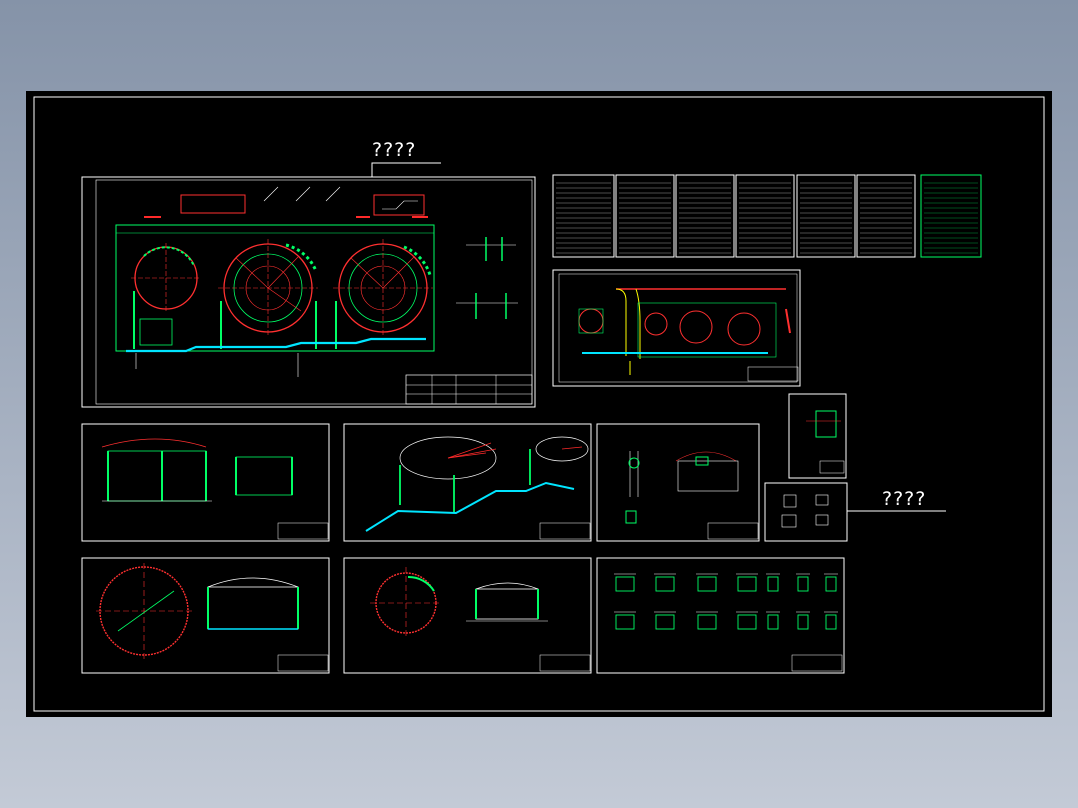 The height and width of the screenshot is (808, 1078). Describe the element at coordinates (855, 467) in the screenshot. I see `panel-small-details` at that location.